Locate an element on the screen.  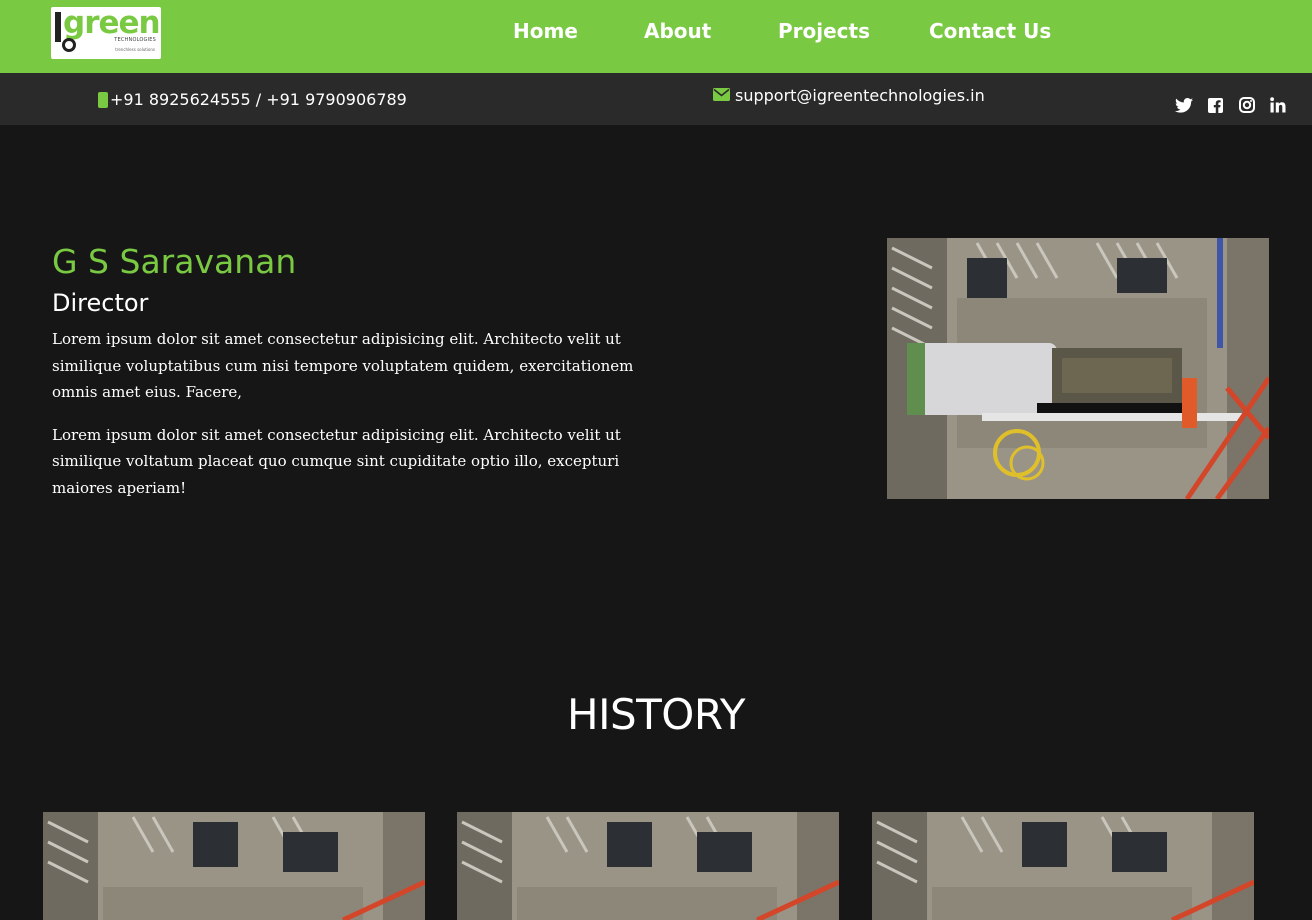
linkedin-icon is located at coordinates (1278, 105).